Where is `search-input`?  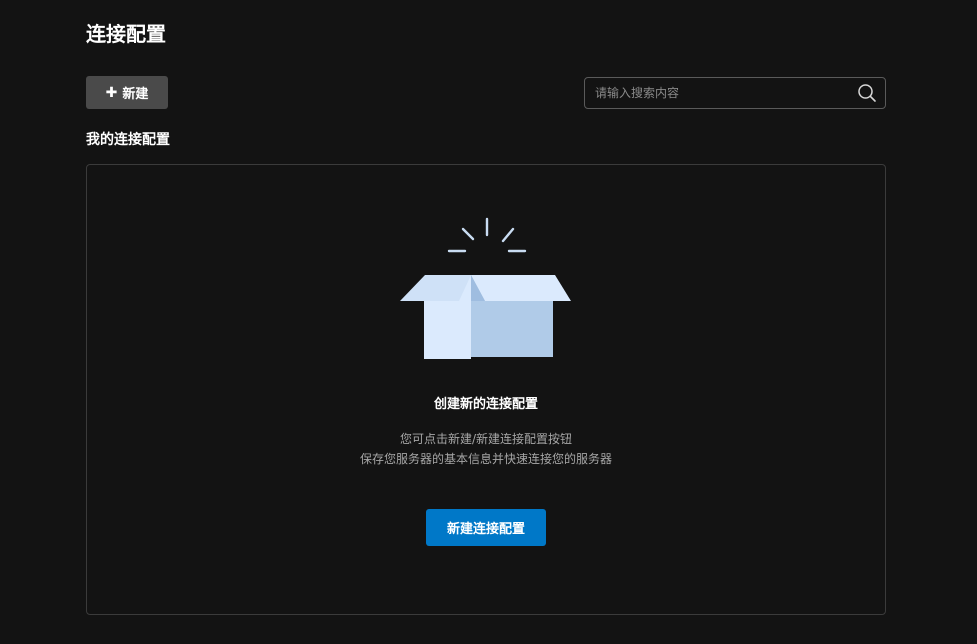 search-input is located at coordinates (715, 93).